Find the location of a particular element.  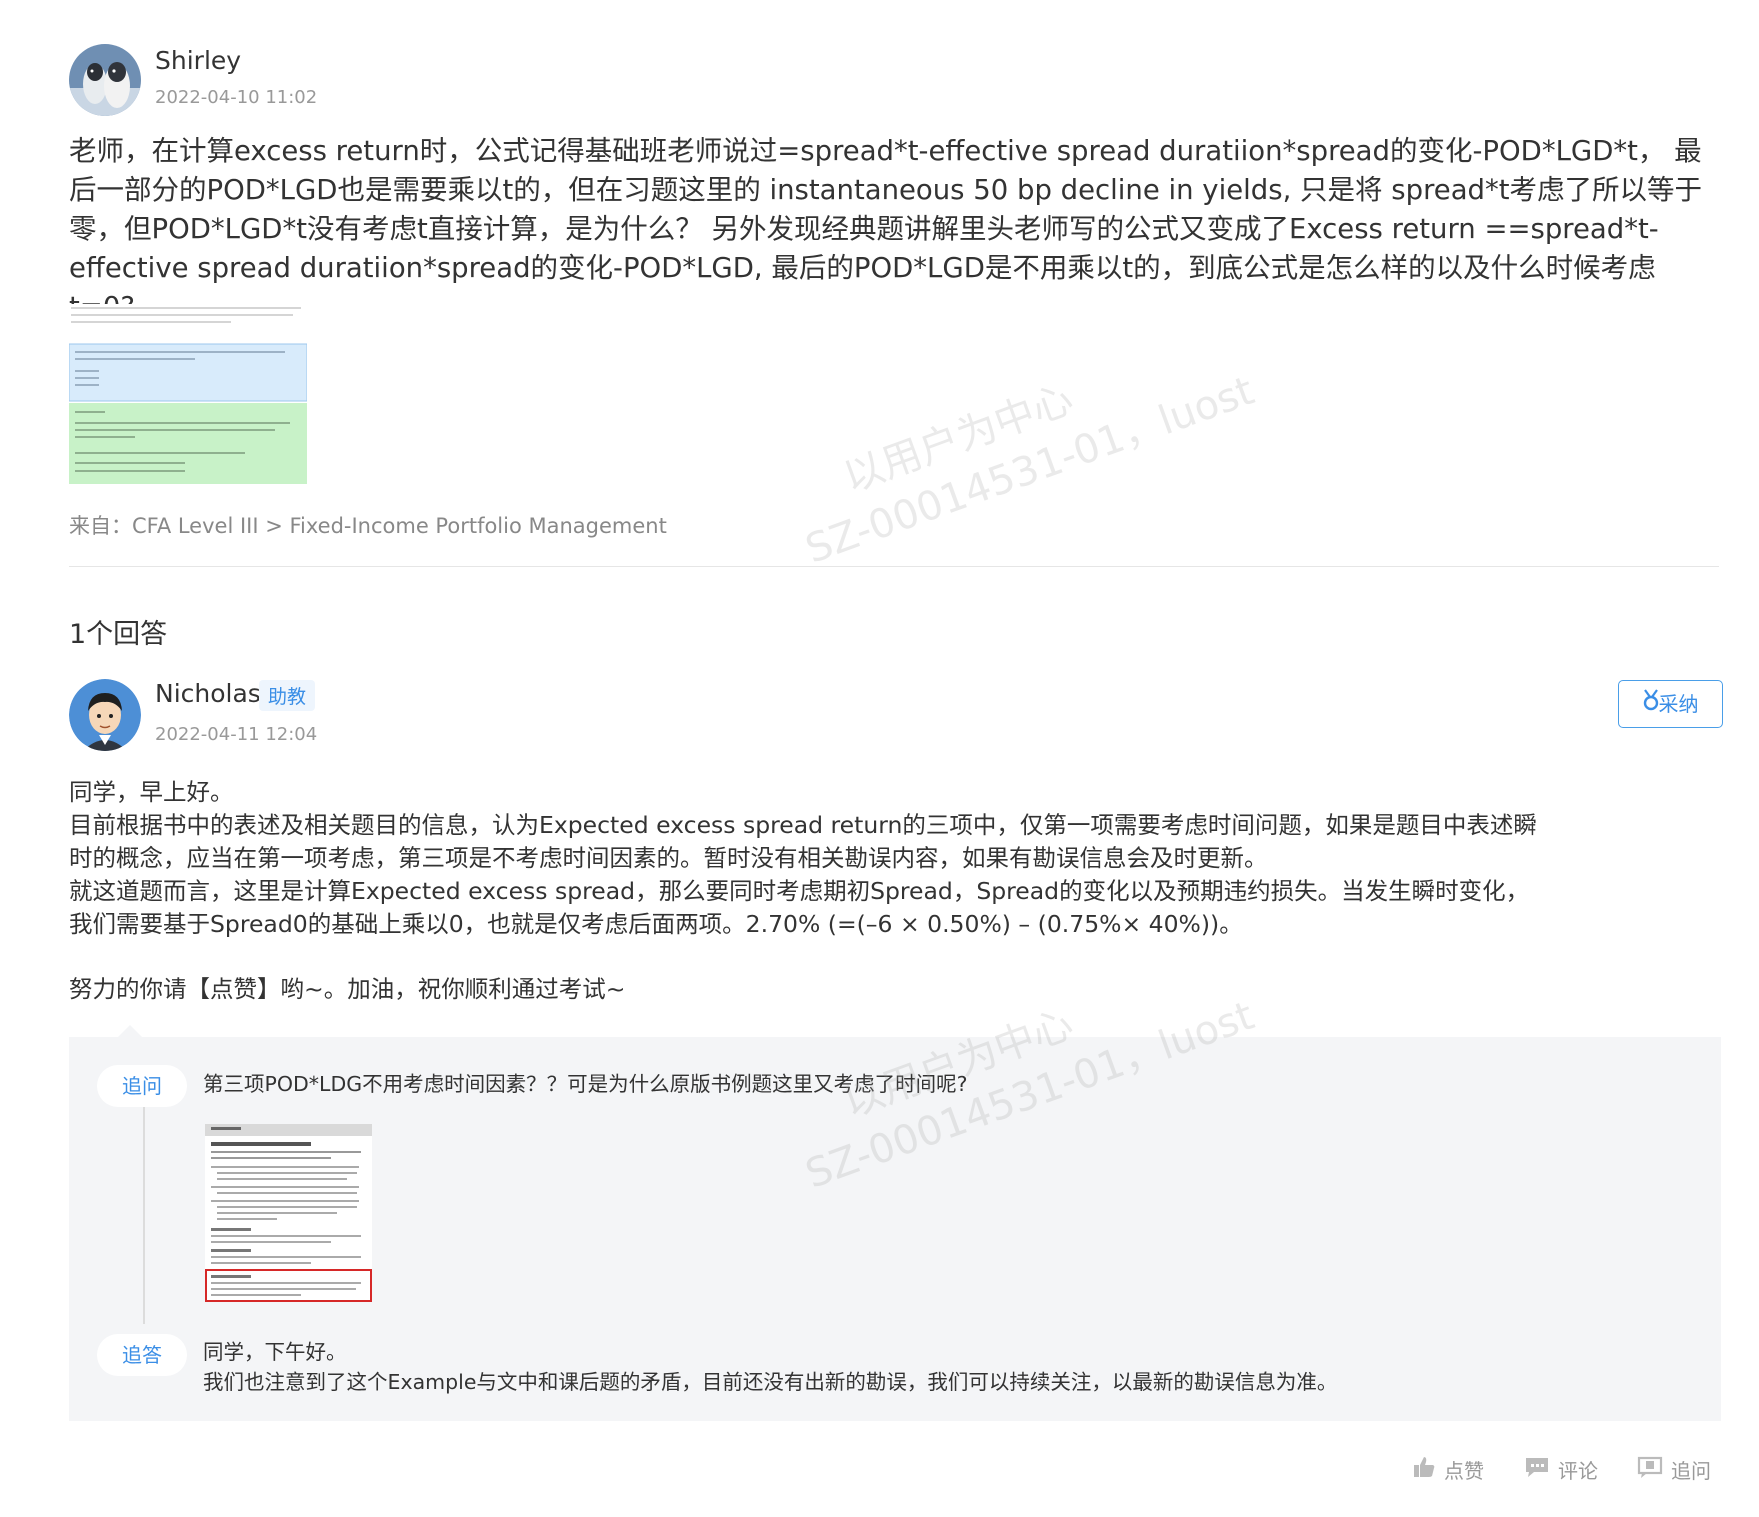

thumbs-up-icon is located at coordinates (1424, 1469).